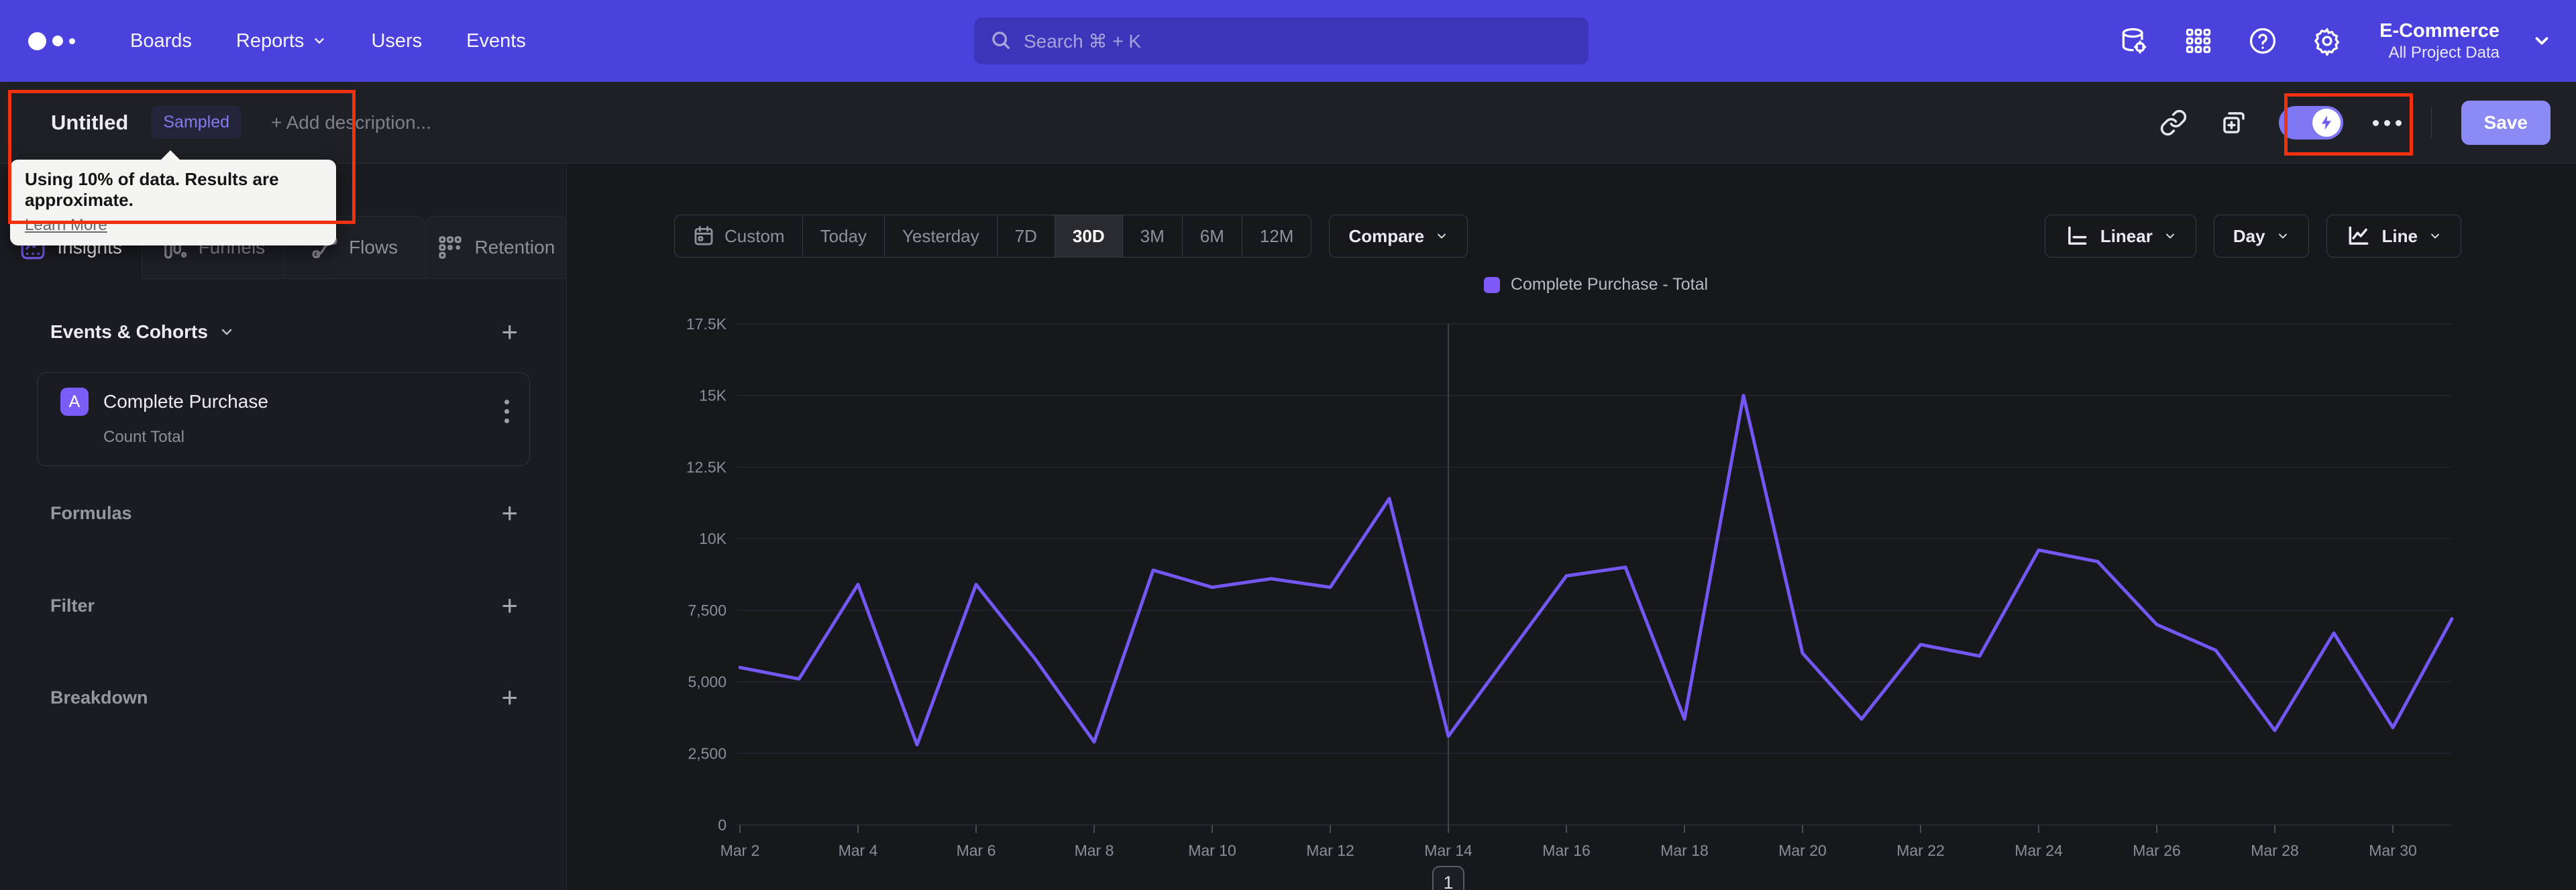  Describe the element at coordinates (55, 41) in the screenshot. I see `mixpanel-logo-icon` at that location.